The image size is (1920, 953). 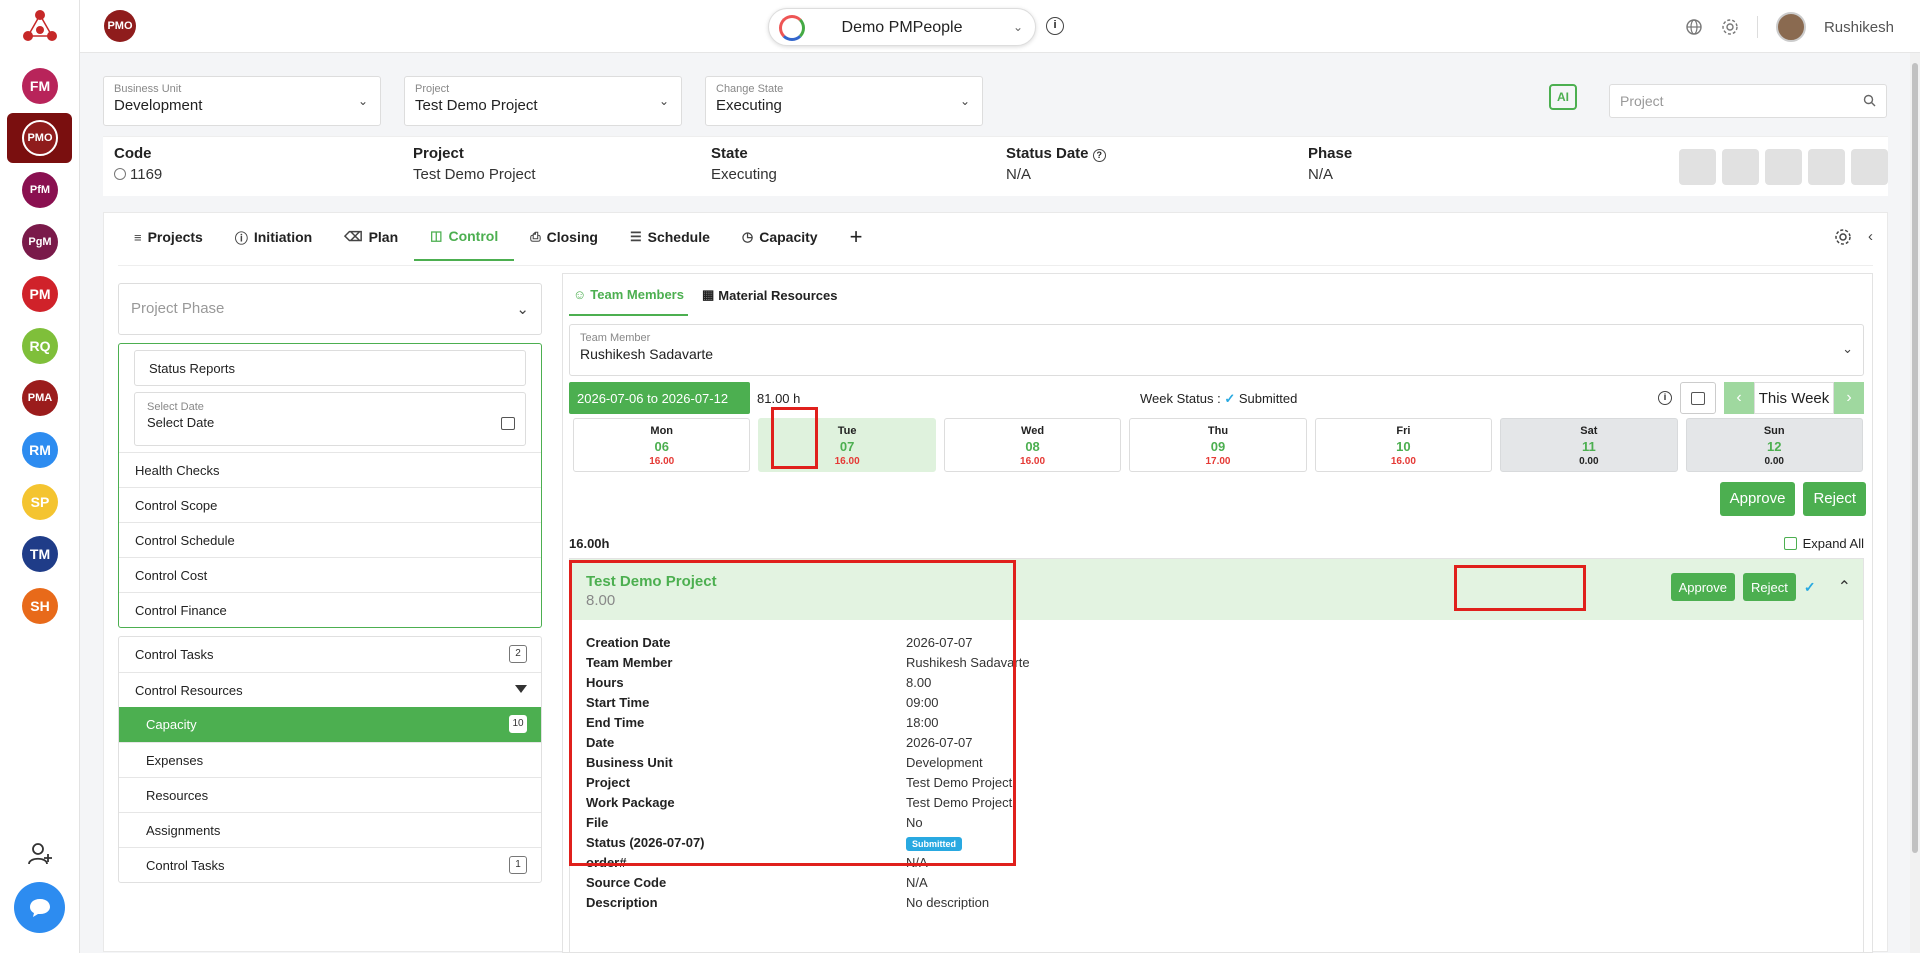 What do you see at coordinates (330, 794) in the screenshot?
I see `resources-menu-item: Resources` at bounding box center [330, 794].